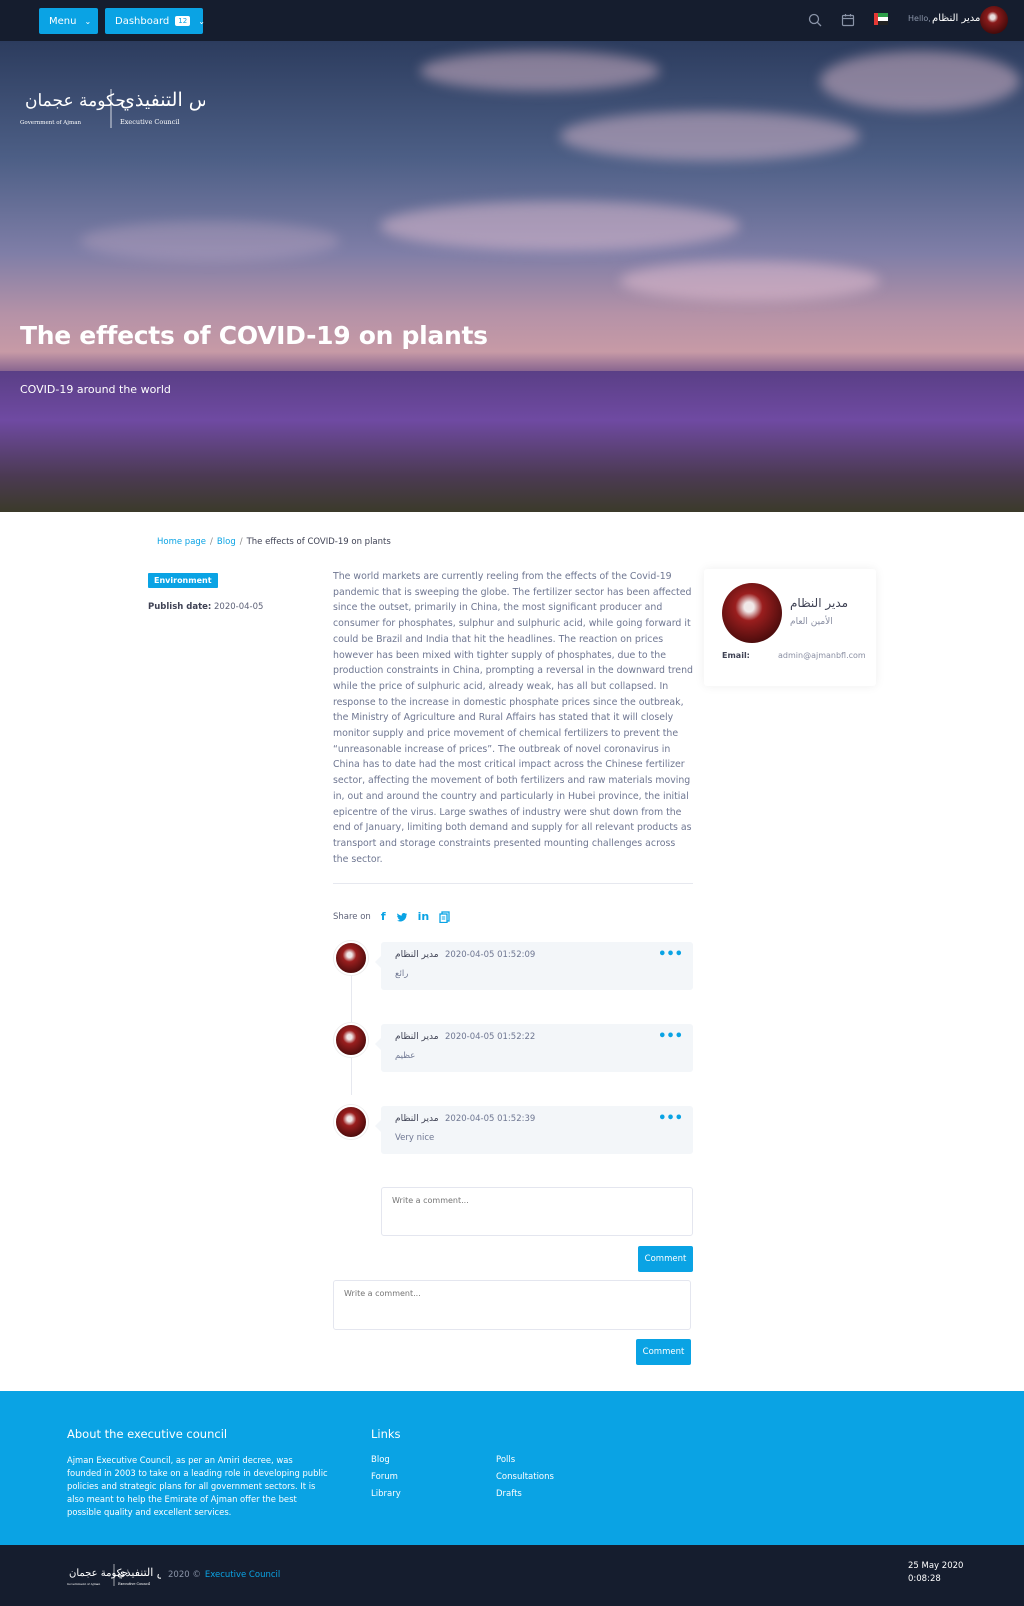 The width and height of the screenshot is (1024, 1606). I want to click on footer-link-forum: Forum, so click(384, 1477).